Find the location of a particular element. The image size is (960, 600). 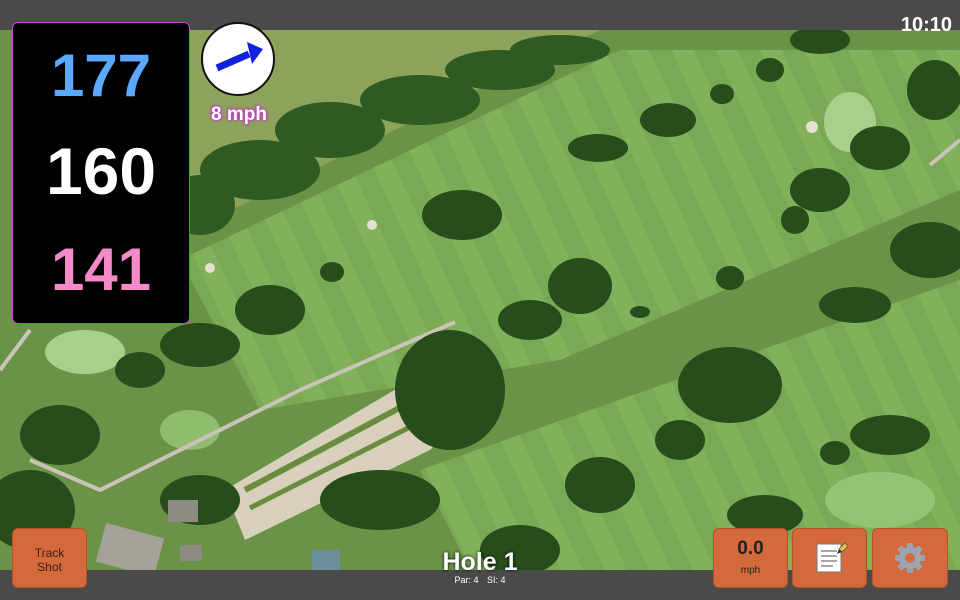

notepad-icon is located at coordinates (832, 557).